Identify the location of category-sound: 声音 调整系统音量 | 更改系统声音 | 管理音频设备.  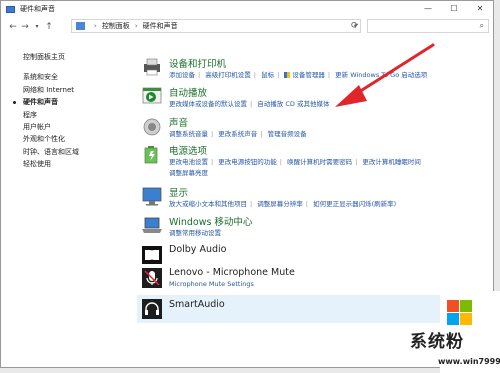
(316, 128).